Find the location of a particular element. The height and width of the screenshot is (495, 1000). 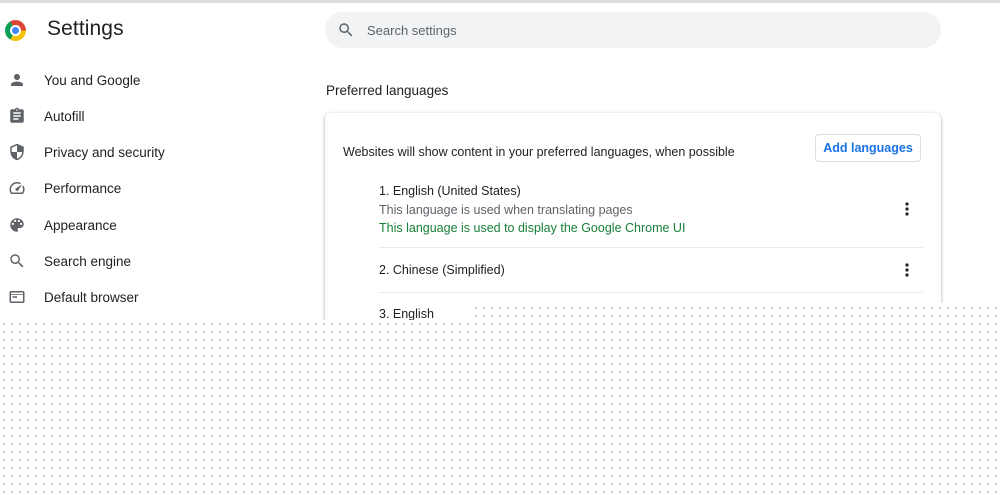

sidebar-item-label: Default browser is located at coordinates (91, 297).